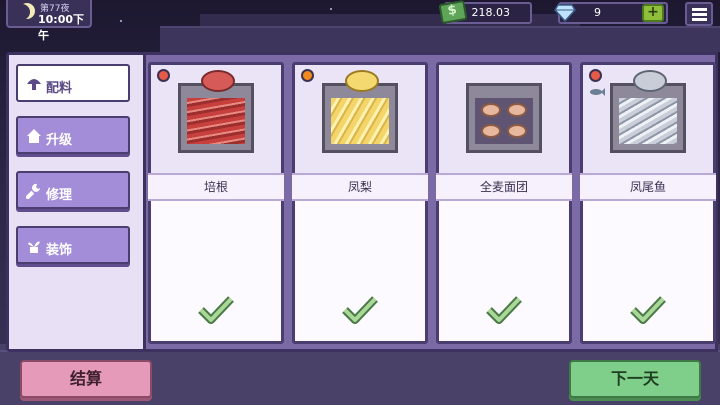 Image resolution: width=720 pixels, height=405 pixels. I want to click on tab-ingredients: 配料, so click(73, 83).